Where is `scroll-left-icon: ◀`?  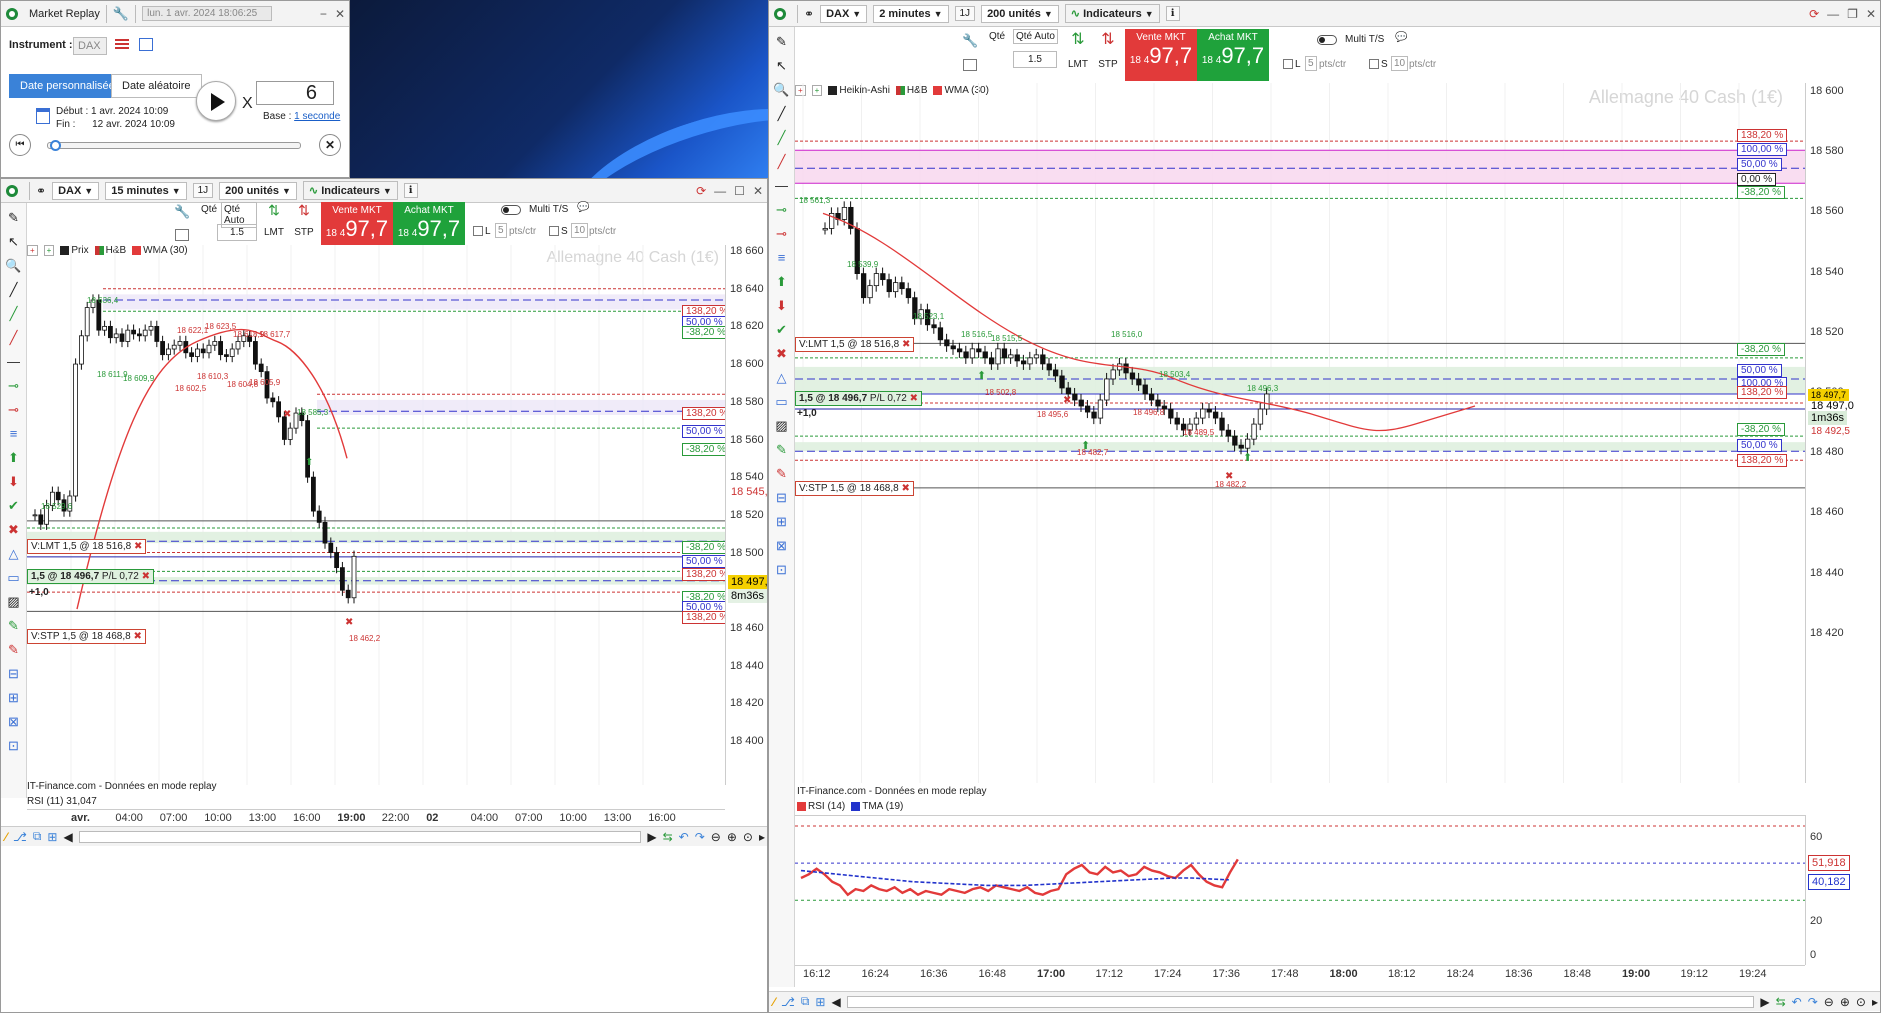
scroll-left-icon: ◀ is located at coordinates (67, 837).